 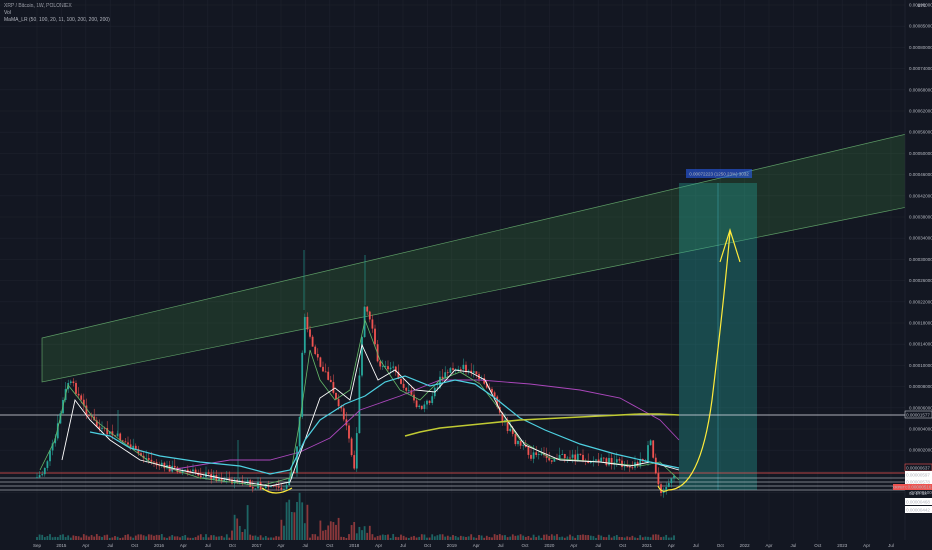 I want to click on price-tick-label: 0.00074000, so click(x=920, y=68).